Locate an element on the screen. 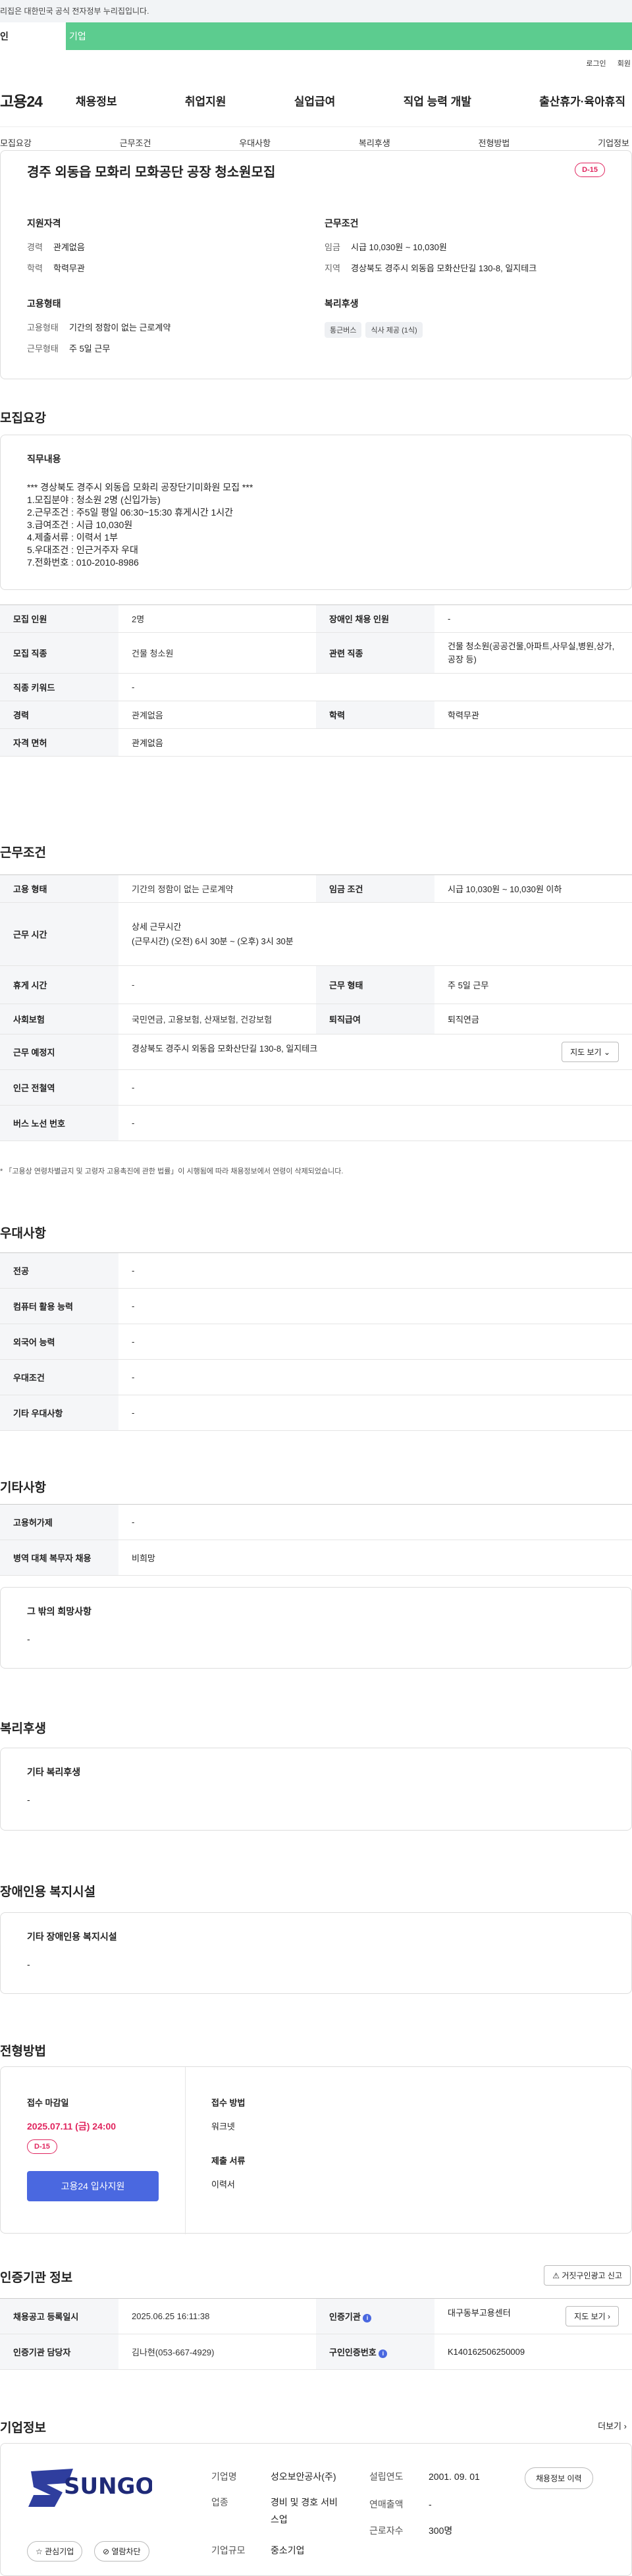  gnb-unemployment: 실업급여 is located at coordinates (315, 100).